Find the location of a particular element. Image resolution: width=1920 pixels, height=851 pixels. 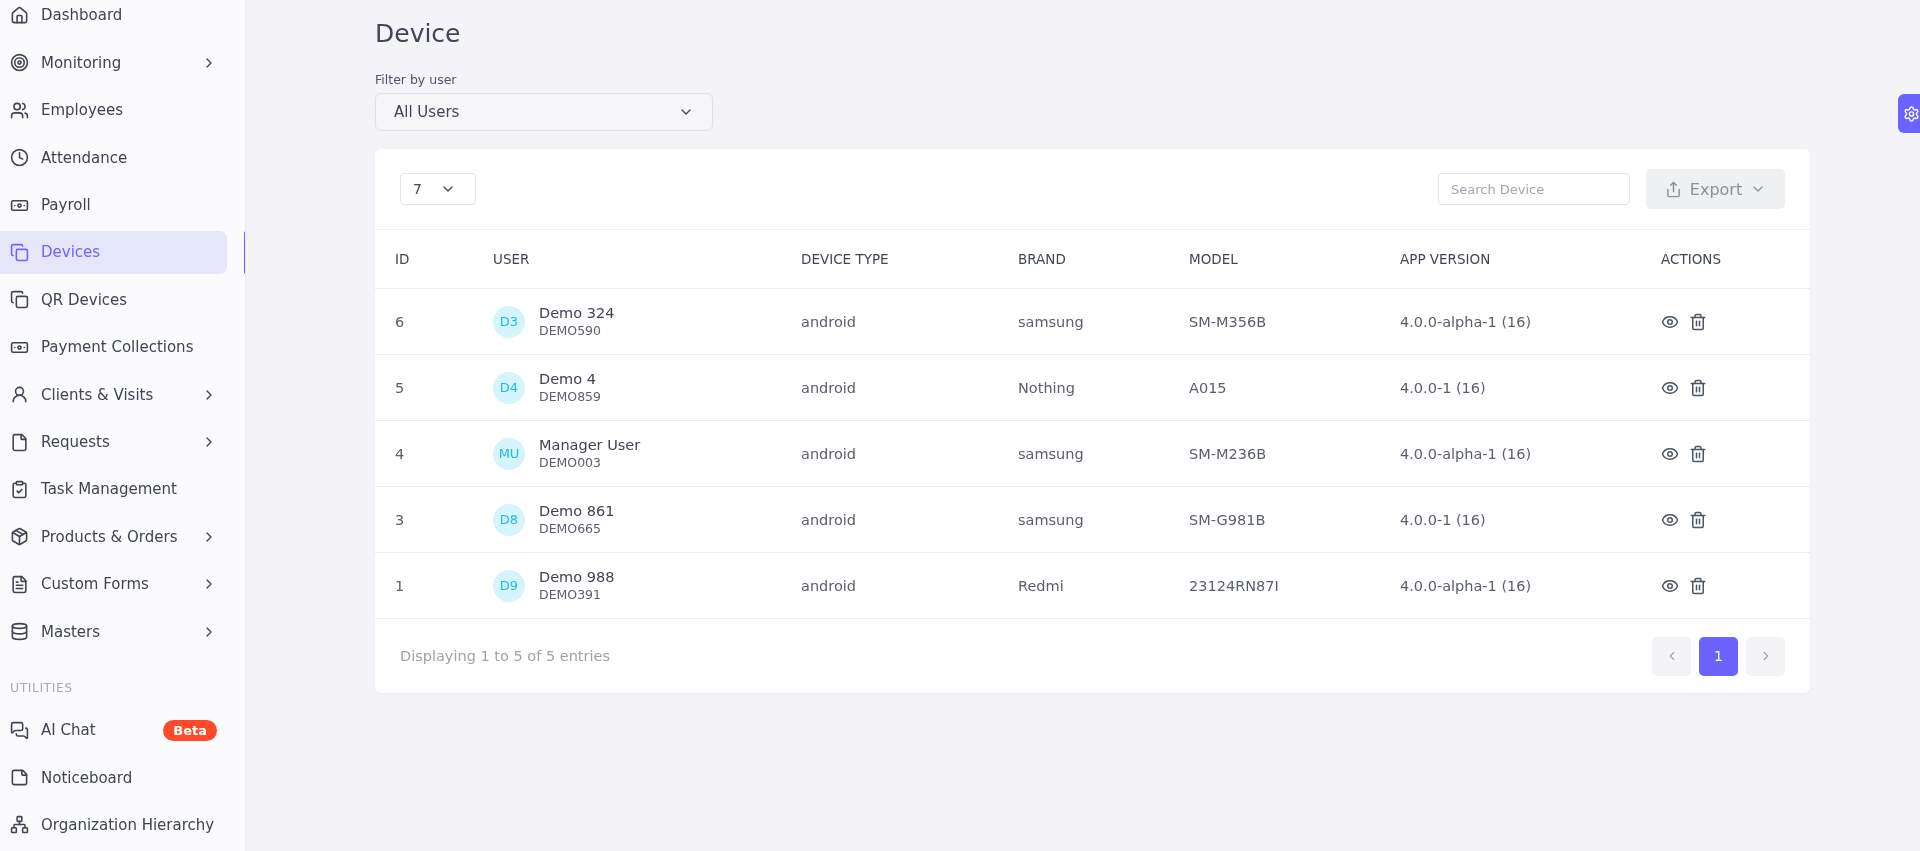

page-button: 1 is located at coordinates (1718, 656).